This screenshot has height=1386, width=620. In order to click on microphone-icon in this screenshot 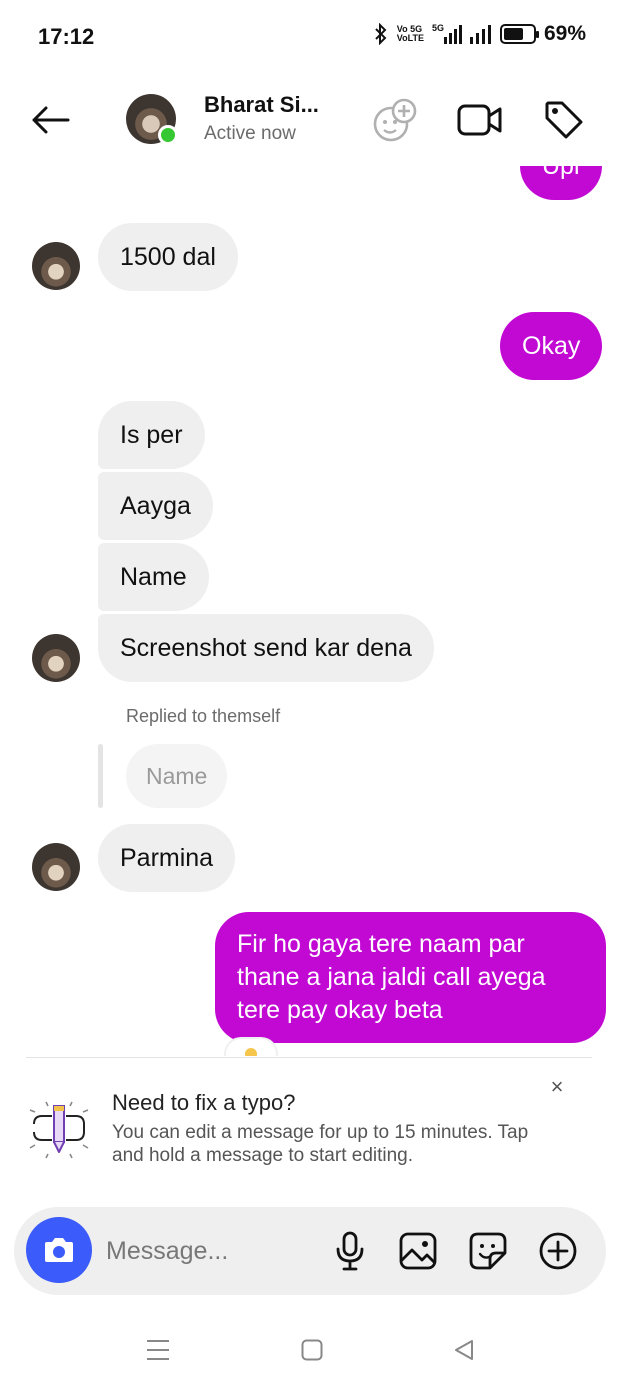, I will do `click(350, 1251)`.